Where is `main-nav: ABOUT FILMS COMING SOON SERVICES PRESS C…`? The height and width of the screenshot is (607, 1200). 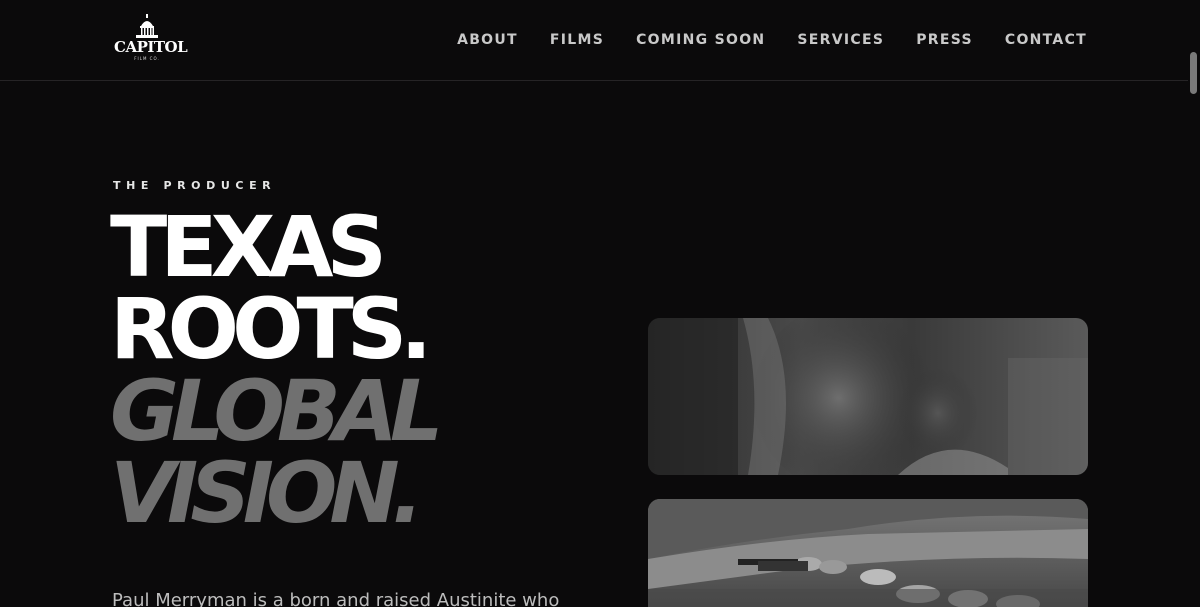 main-nav: ABOUT FILMS COMING SOON SERVICES PRESS C… is located at coordinates (772, 40).